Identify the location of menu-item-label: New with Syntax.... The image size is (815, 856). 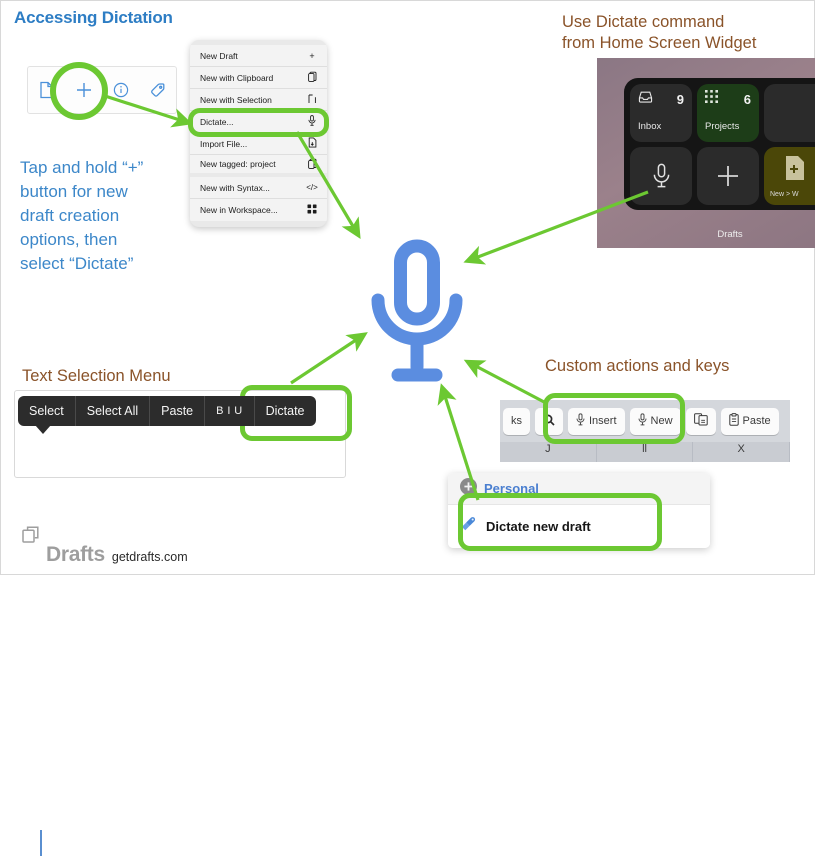
(235, 187).